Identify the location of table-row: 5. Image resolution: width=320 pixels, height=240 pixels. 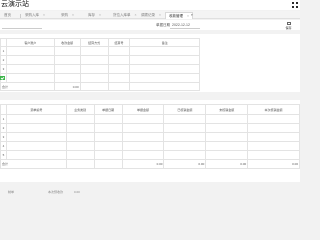
(150, 155).